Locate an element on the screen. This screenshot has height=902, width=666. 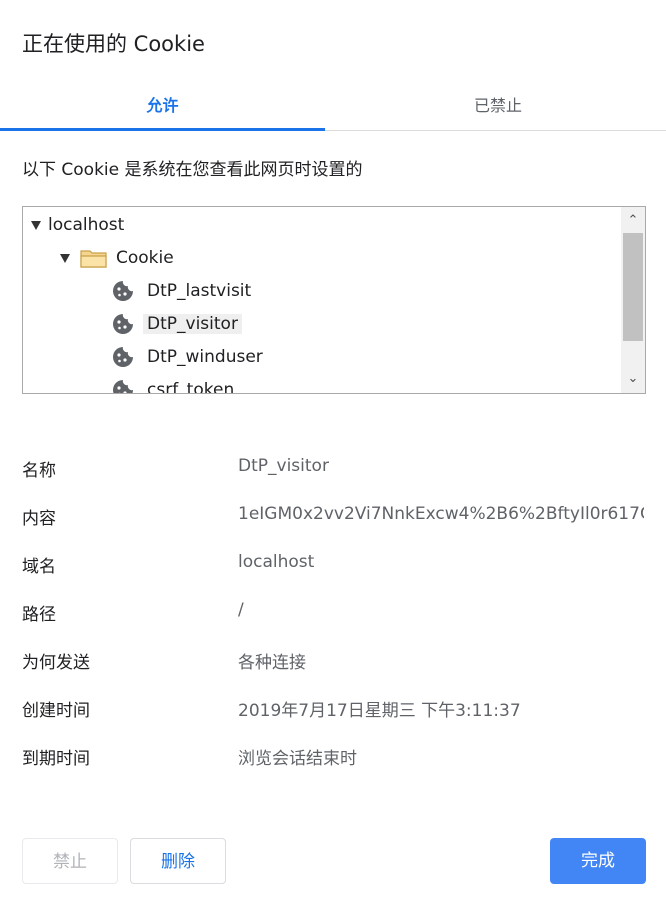
tab-blocked: 已禁止 is located at coordinates (498, 105).